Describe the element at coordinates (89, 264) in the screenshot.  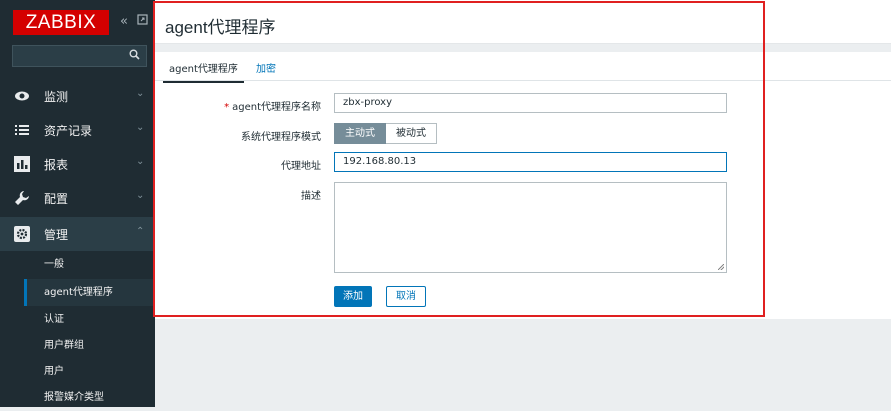
I see `submenu-item-general: 一般` at that location.